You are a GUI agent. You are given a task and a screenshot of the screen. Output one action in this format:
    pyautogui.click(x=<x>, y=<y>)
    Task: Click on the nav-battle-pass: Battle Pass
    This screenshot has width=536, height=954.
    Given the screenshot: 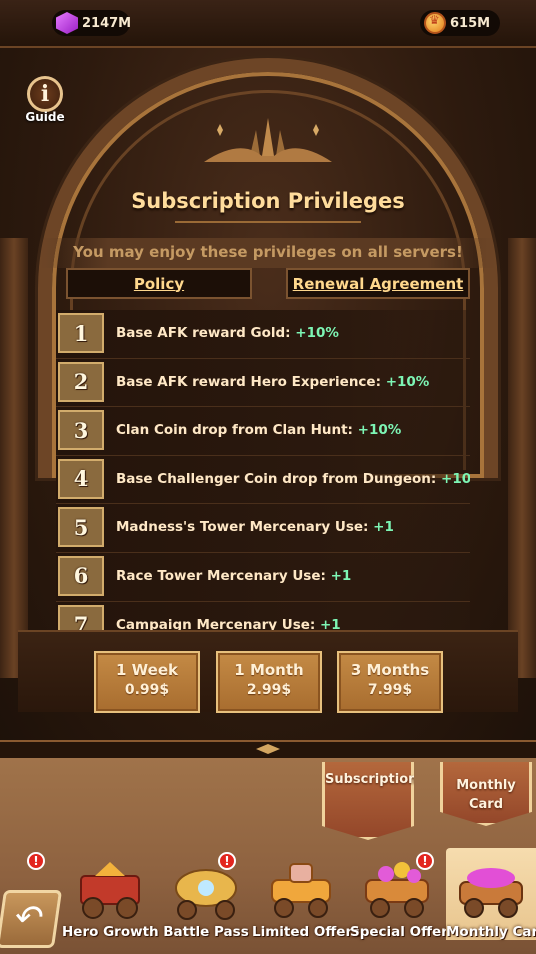 What is the action you would take?
    pyautogui.click(x=206, y=894)
    